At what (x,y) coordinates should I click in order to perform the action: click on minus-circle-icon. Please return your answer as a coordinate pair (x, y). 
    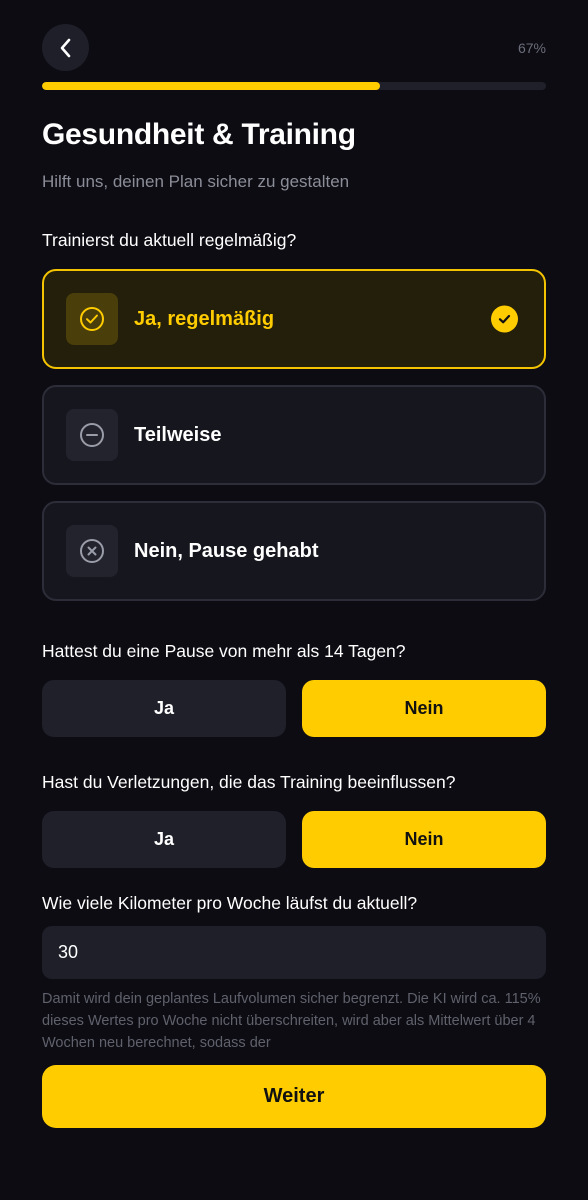
    Looking at the image, I should click on (92, 435).